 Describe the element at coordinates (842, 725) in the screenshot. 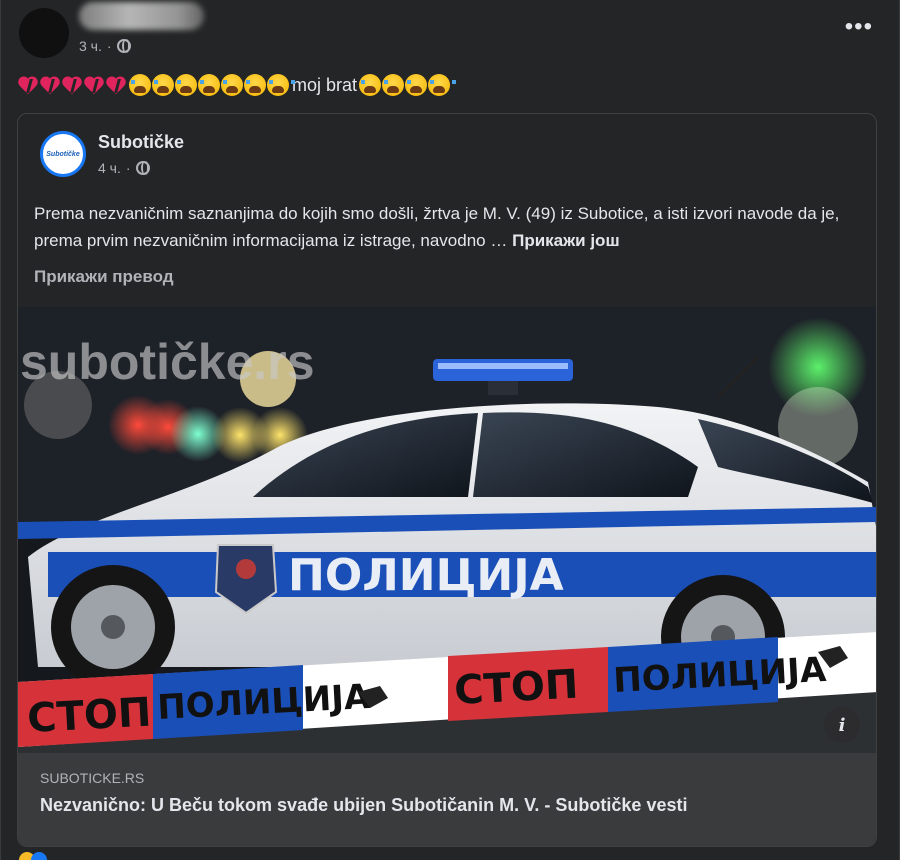

I see `info-icon: i` at that location.